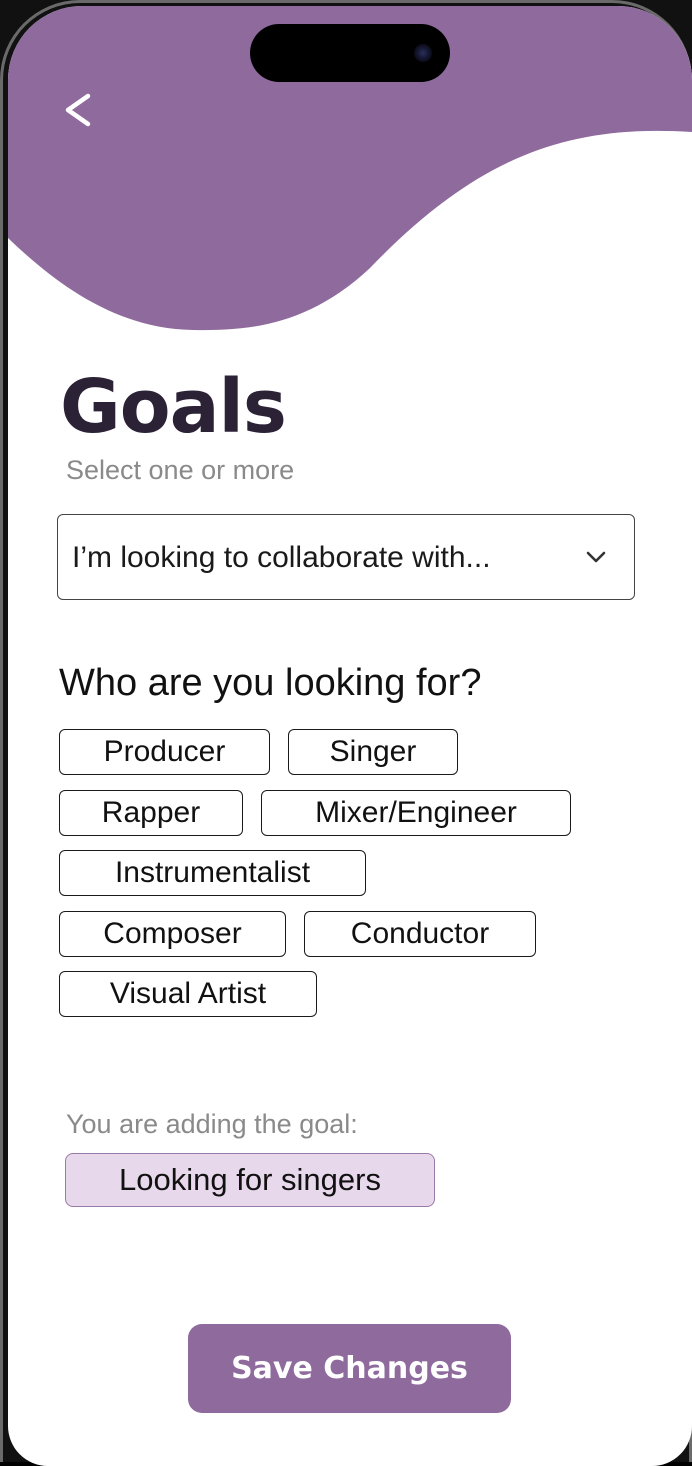 This screenshot has height=1466, width=692. I want to click on role-chip-composer: Composer, so click(172, 934).